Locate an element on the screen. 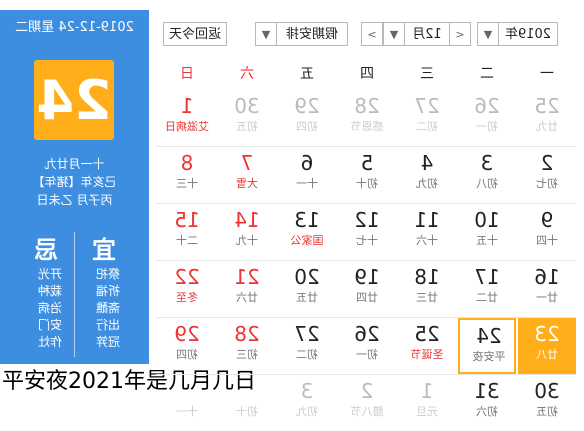 Image resolution: width=584 pixels, height=431 pixels. day-cell: 22 冬至 is located at coordinates (187, 289).